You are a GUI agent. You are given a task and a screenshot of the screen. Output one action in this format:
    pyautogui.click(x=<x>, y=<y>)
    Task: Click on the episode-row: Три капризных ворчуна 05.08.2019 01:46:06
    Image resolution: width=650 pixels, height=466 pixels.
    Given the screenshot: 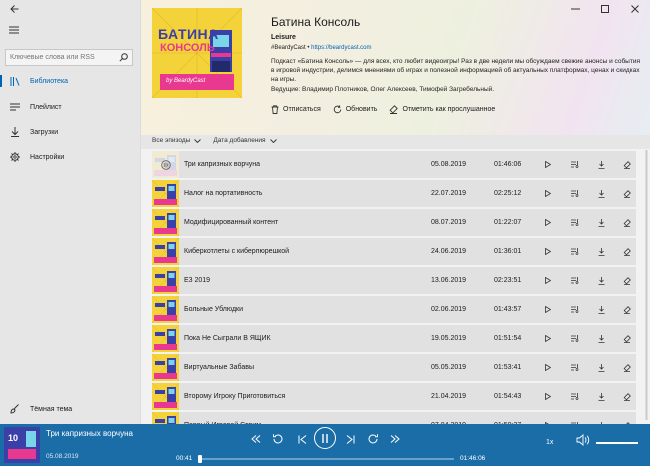 What is the action you would take?
    pyautogui.click(x=394, y=164)
    